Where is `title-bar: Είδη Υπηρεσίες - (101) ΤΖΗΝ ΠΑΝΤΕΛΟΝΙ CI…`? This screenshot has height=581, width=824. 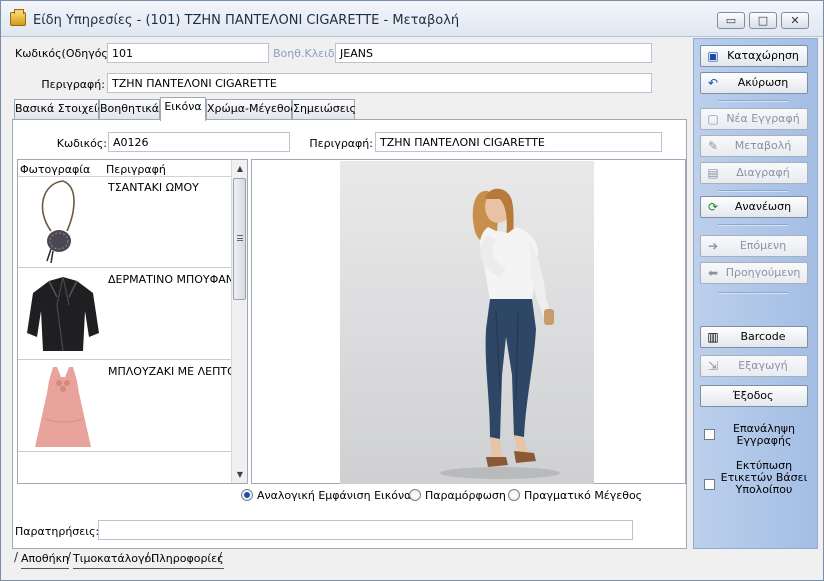
title-bar: Είδη Υπηρεσίες - (101) ΤΖΗΝ ΠΑΝΤΕΛΟΝΙ CI… is located at coordinates (412, 19).